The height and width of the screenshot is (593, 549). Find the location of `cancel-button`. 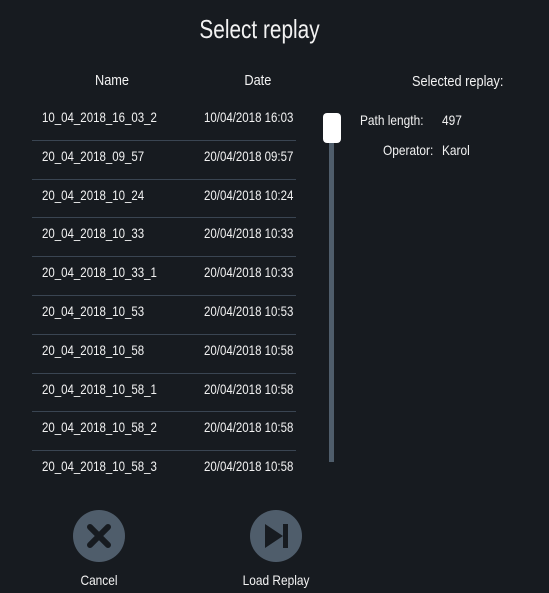

cancel-button is located at coordinates (99, 536).